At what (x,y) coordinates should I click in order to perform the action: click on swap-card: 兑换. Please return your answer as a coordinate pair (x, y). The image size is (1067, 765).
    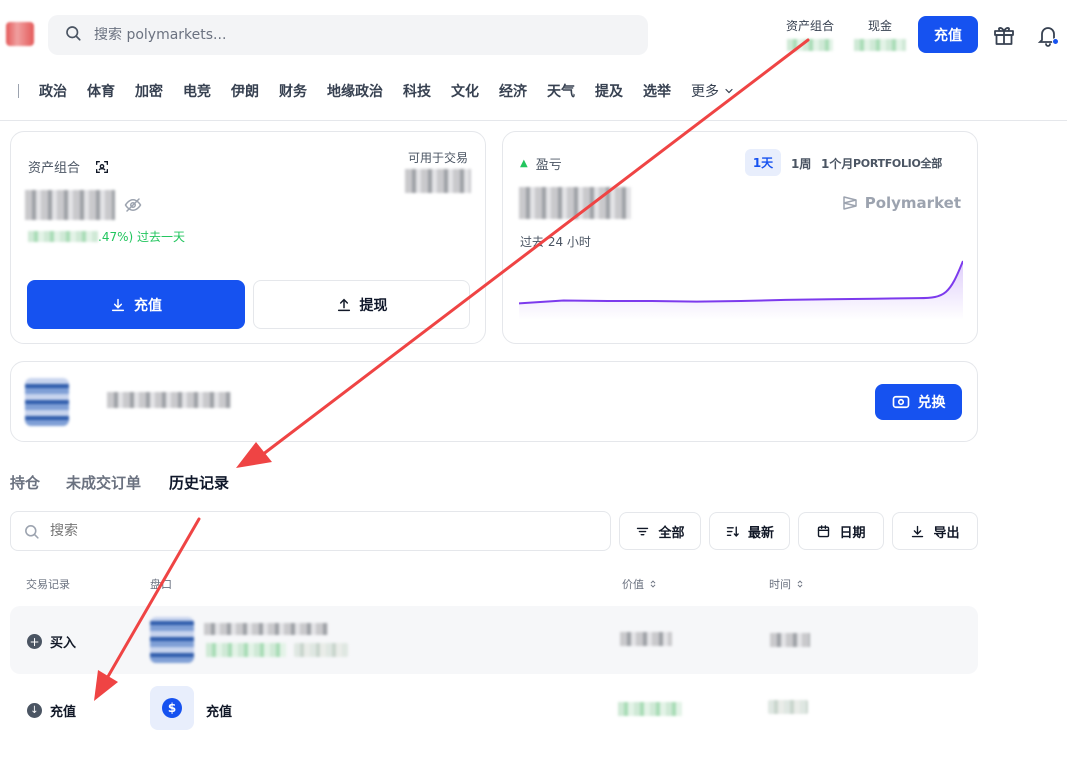
    Looking at the image, I should click on (494, 401).